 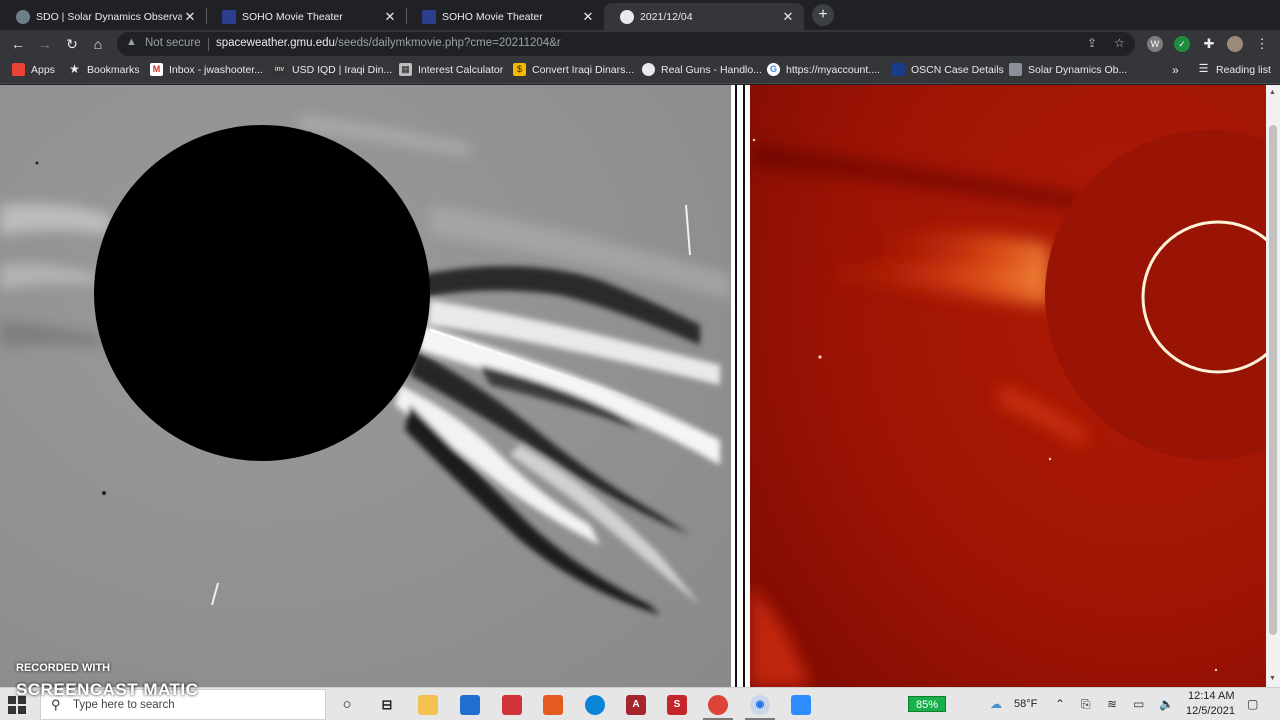 What do you see at coordinates (1060, 704) in the screenshot?
I see `chevron-up-icon: ⌃` at bounding box center [1060, 704].